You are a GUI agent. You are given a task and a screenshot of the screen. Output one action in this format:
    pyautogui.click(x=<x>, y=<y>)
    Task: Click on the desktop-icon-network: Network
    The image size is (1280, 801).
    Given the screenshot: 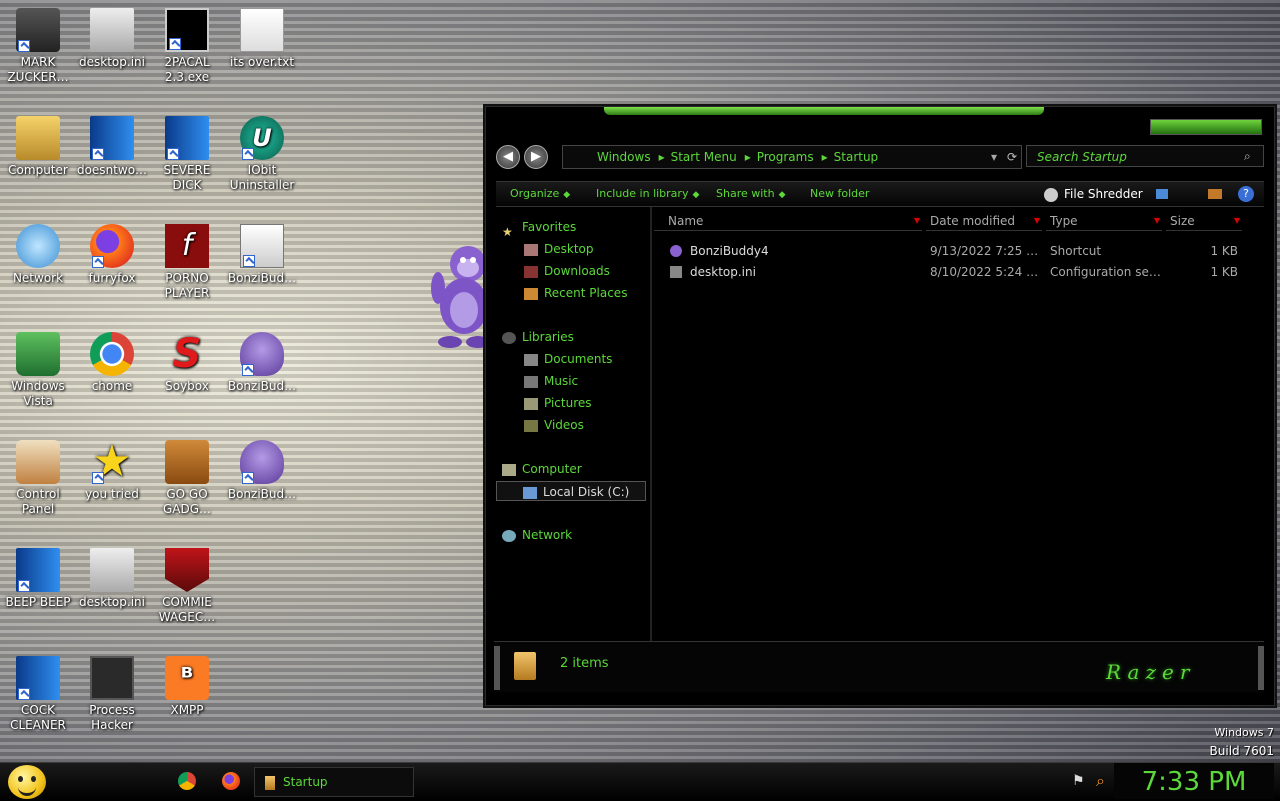 What is the action you would take?
    pyautogui.click(x=38, y=255)
    